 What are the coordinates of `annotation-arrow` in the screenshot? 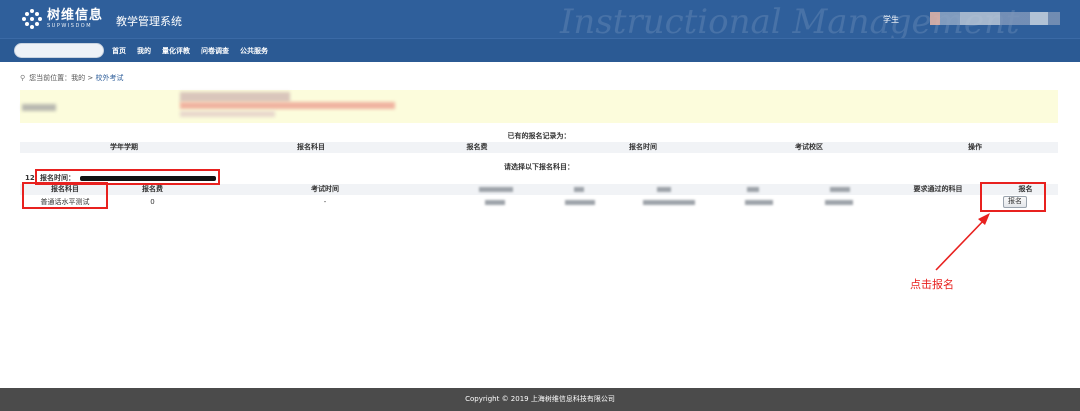 It's located at (962, 242).